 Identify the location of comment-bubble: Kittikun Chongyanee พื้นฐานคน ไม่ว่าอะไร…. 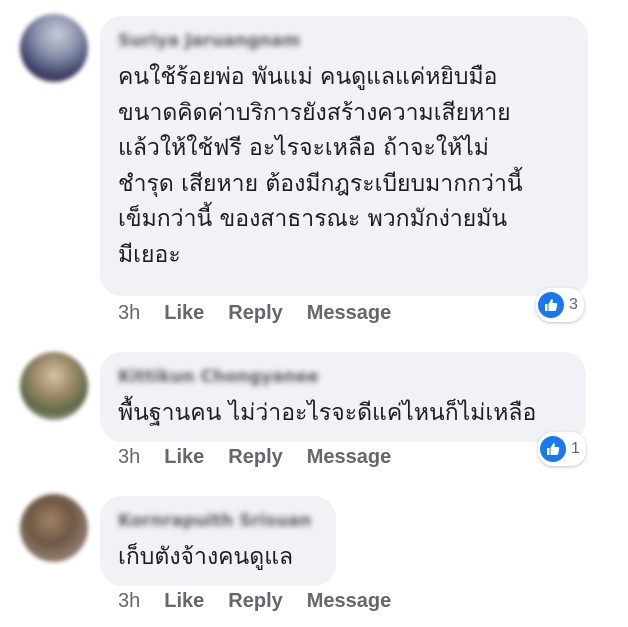
(343, 397).